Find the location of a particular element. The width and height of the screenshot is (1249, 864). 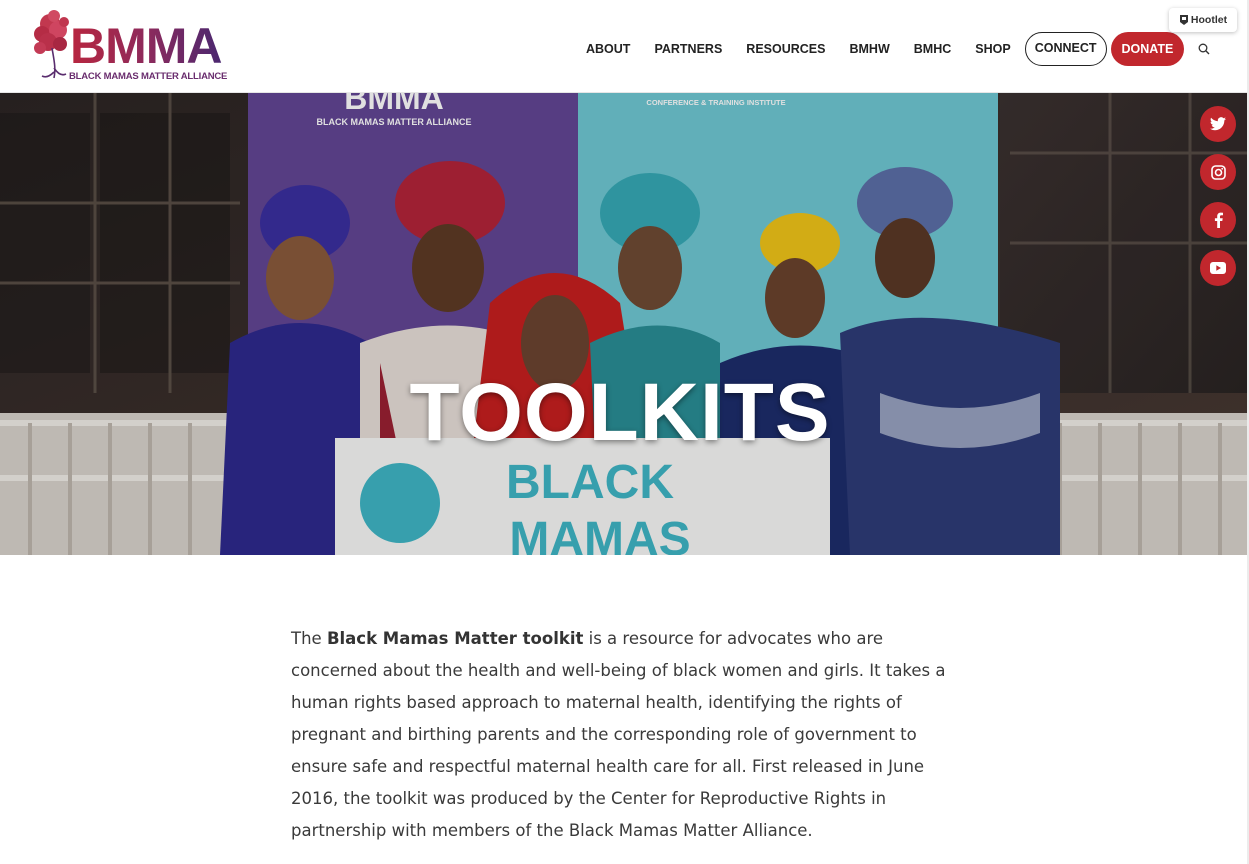

twitter-button is located at coordinates (1218, 124).